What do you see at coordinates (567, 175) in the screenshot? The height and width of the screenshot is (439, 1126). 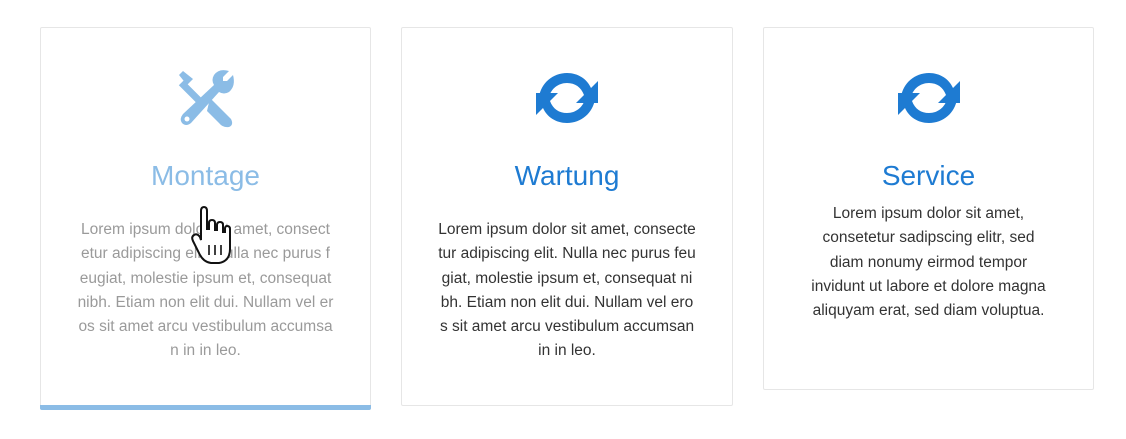 I see `card-title: Wartung` at bounding box center [567, 175].